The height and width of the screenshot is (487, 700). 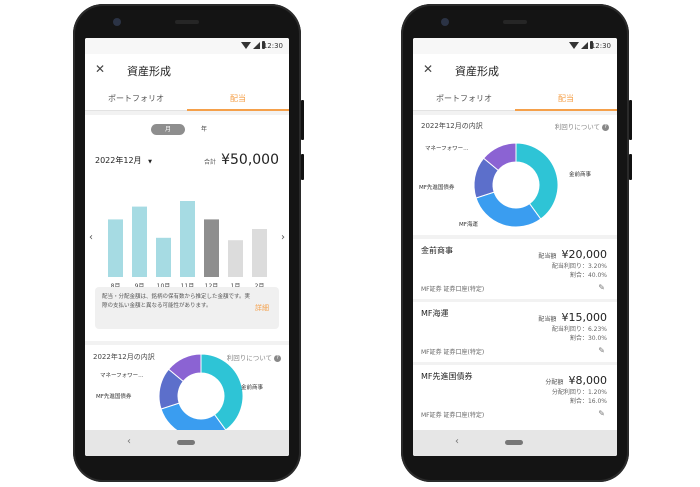 What do you see at coordinates (209, 162) in the screenshot?
I see `total-label: 合計` at bounding box center [209, 162].